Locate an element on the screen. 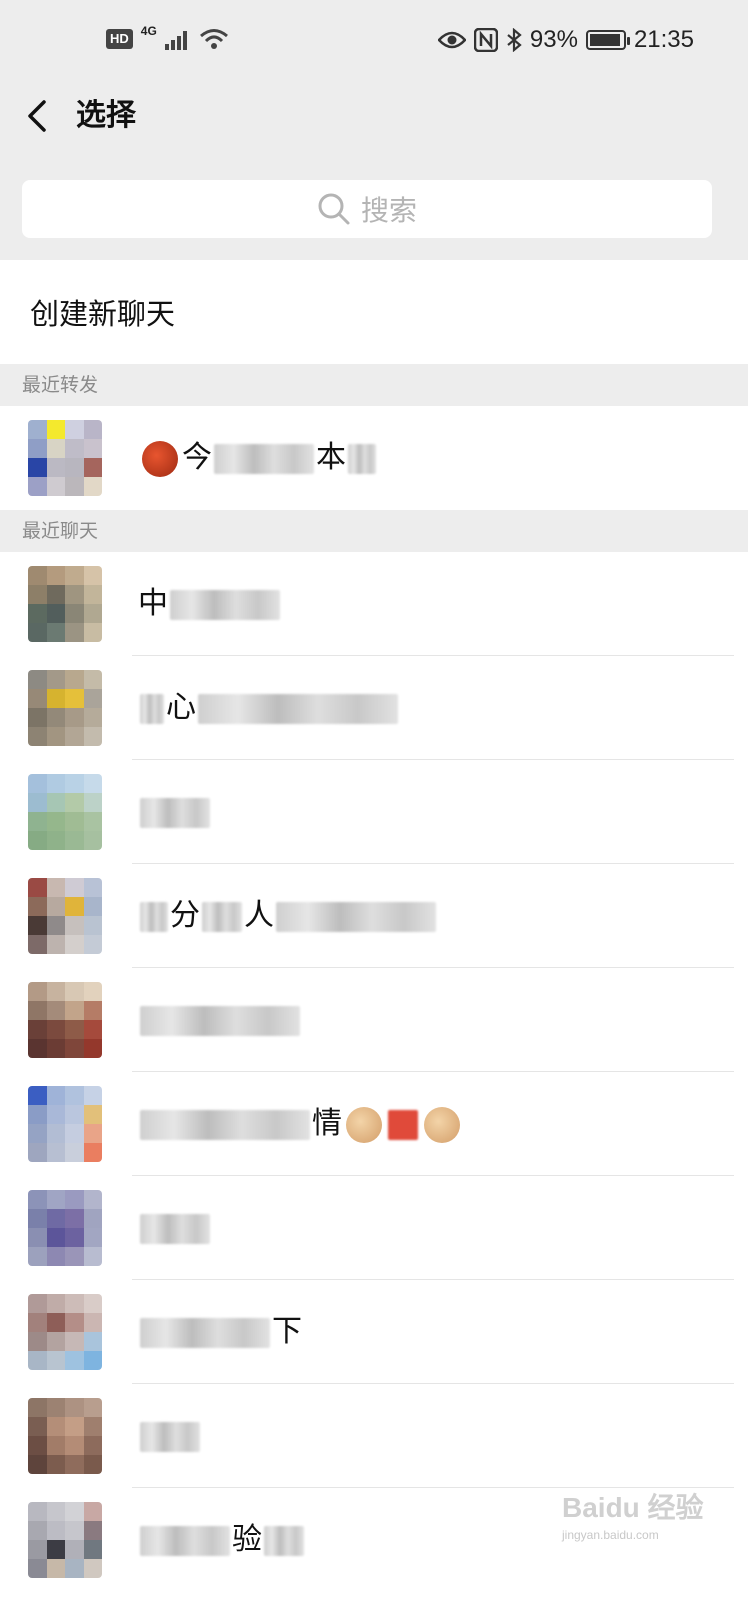 This screenshot has height=1600, width=748. eye-icon is located at coordinates (451, 40).